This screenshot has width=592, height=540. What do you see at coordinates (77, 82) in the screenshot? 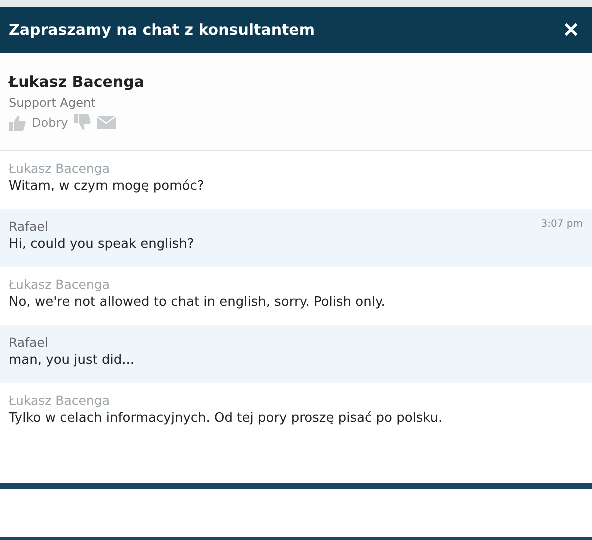
I see `agent-name: Łukasz Bacenga` at bounding box center [77, 82].